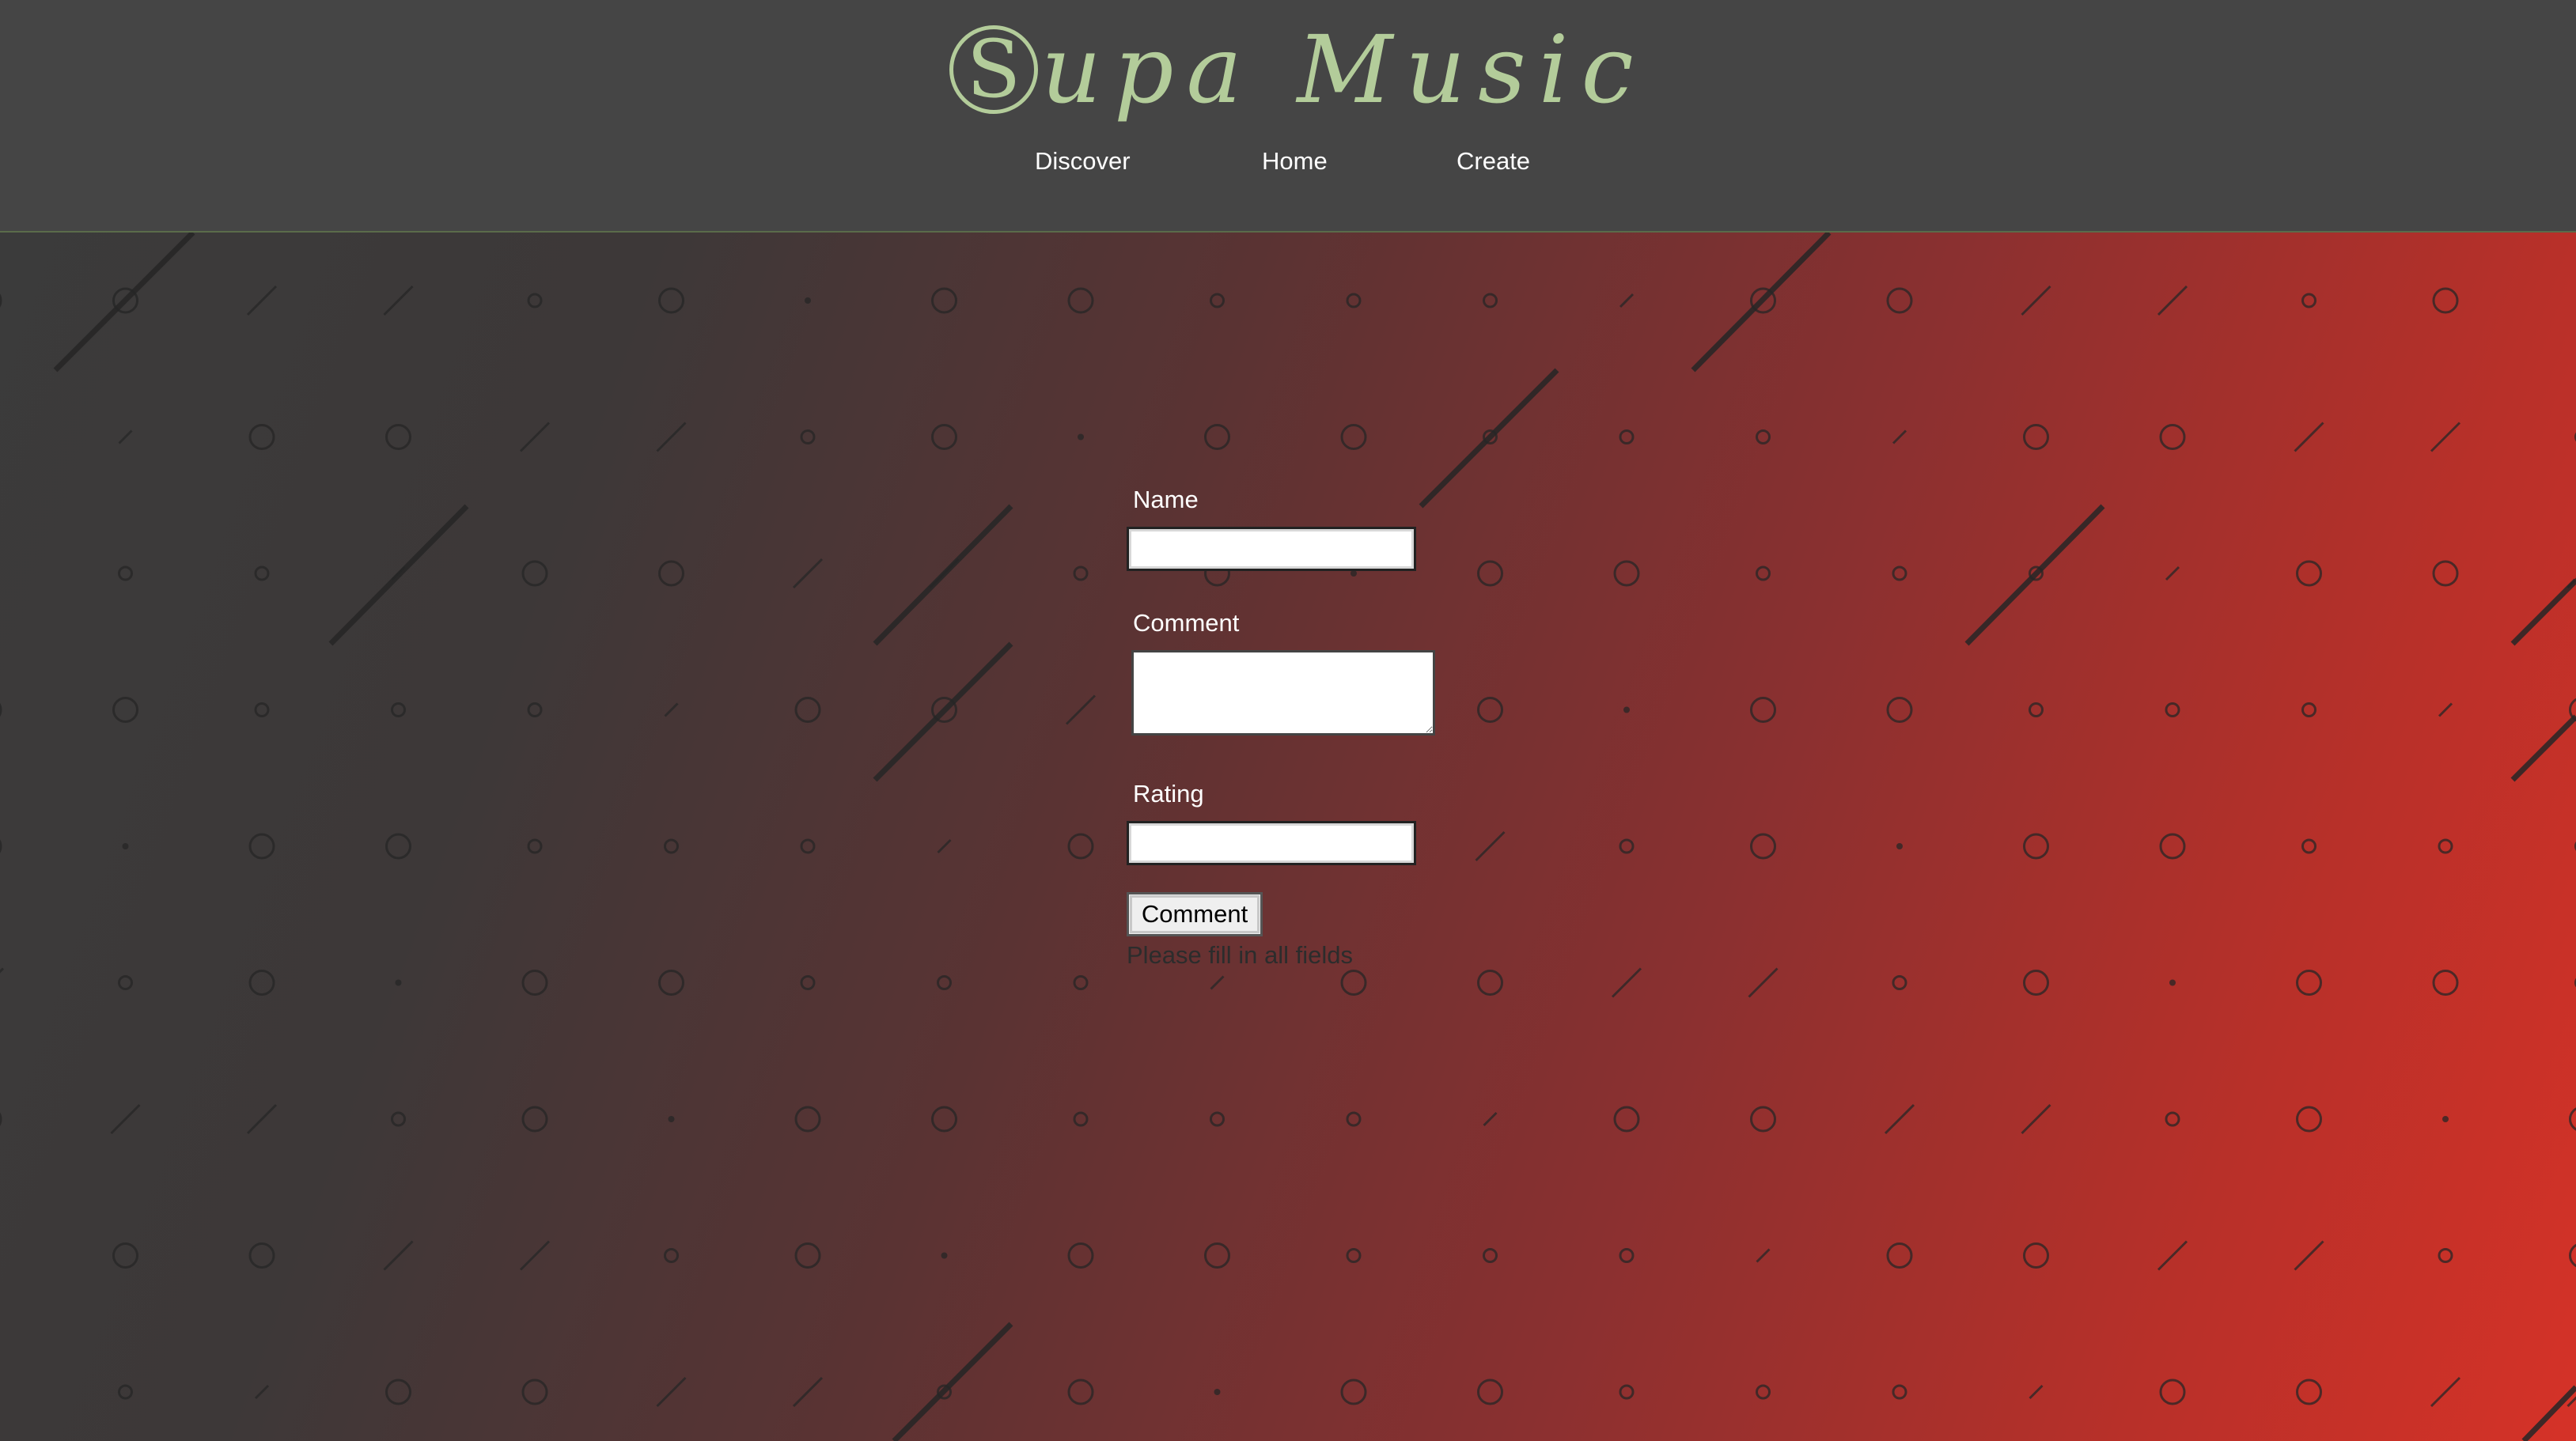 The image size is (2576, 1441). I want to click on name-input, so click(1271, 549).